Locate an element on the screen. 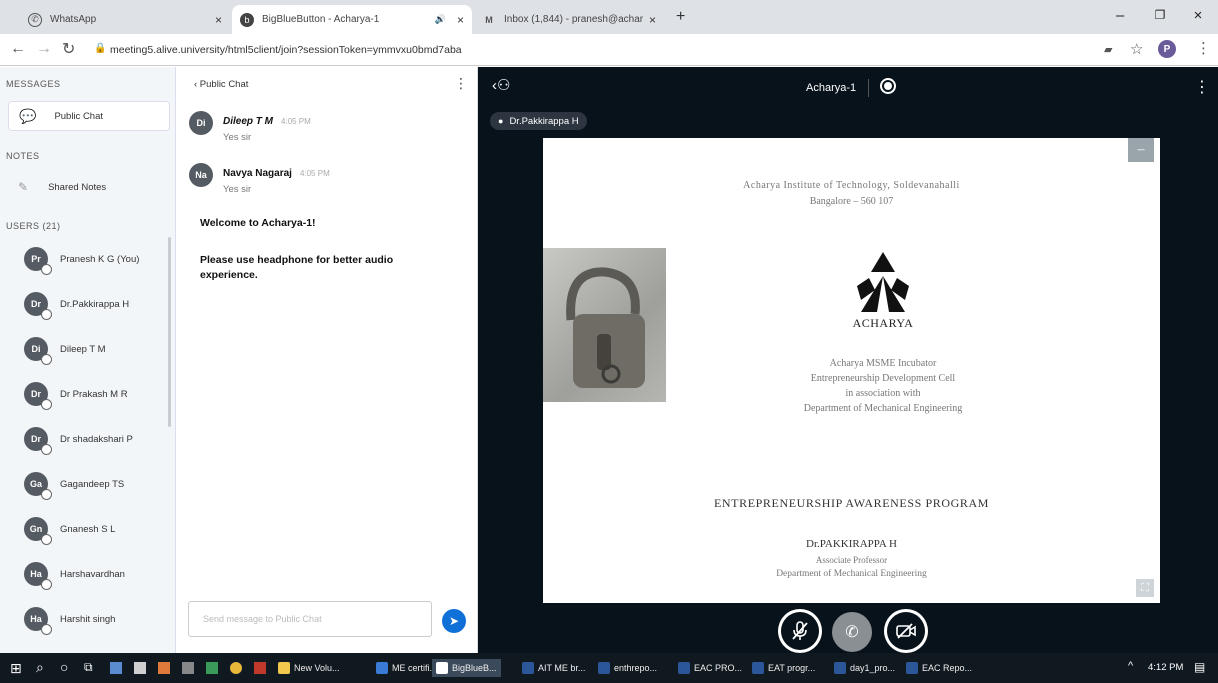 This screenshot has height=683, width=1218. paint-icon is located at coordinates (164, 668).